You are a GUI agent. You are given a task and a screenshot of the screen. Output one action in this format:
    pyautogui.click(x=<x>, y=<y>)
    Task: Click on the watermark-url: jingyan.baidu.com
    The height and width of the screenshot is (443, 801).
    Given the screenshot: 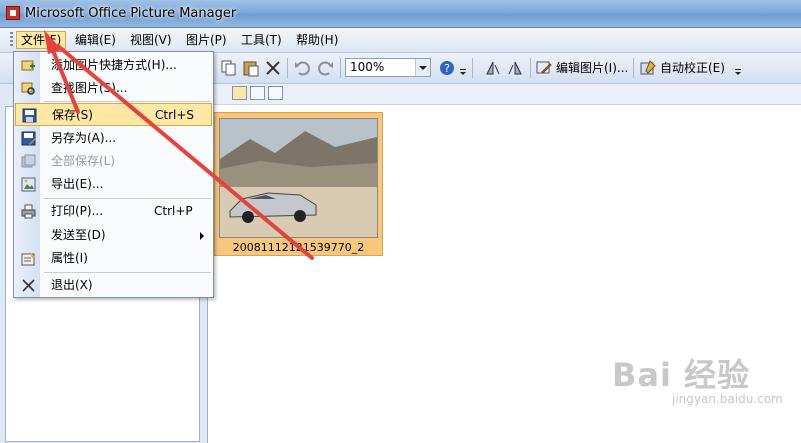 What is the action you would take?
    pyautogui.click(x=727, y=399)
    